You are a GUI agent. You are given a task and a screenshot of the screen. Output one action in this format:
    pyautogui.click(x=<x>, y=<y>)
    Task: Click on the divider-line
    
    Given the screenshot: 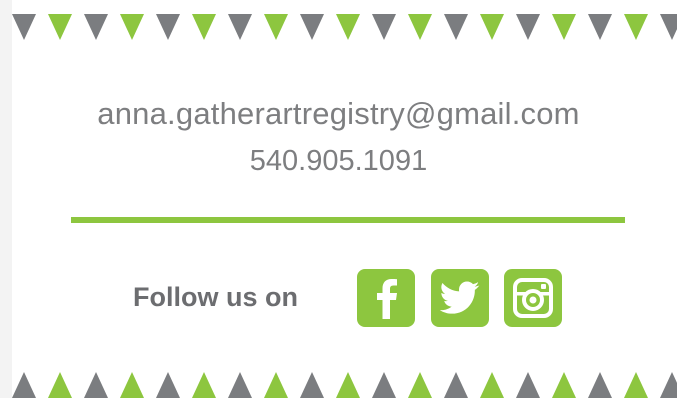 What is the action you would take?
    pyautogui.click(x=348, y=220)
    